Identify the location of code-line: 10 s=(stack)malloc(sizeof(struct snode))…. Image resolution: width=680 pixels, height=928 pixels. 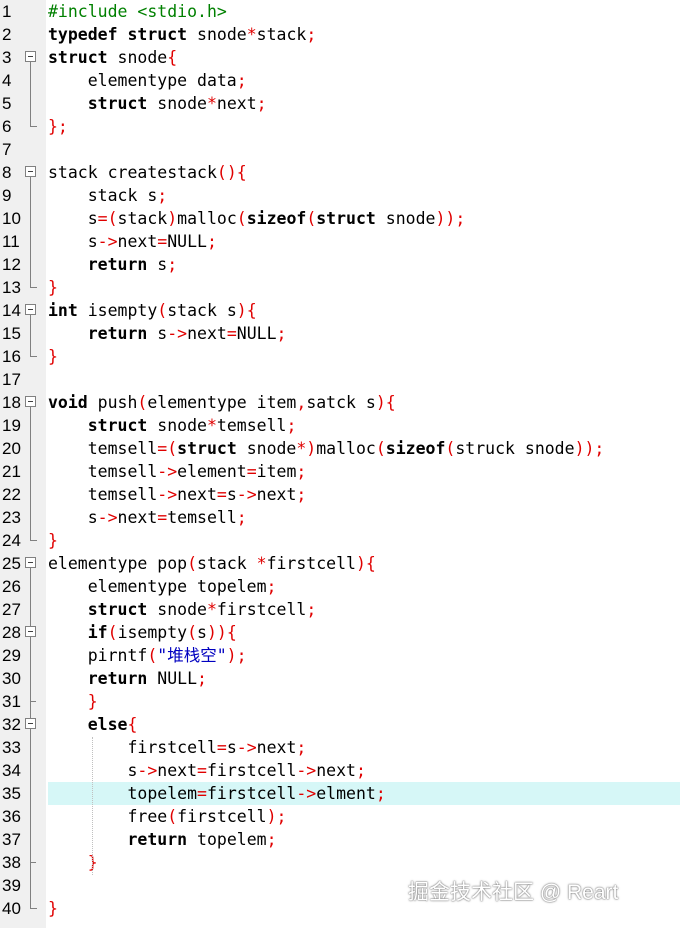
(340, 218).